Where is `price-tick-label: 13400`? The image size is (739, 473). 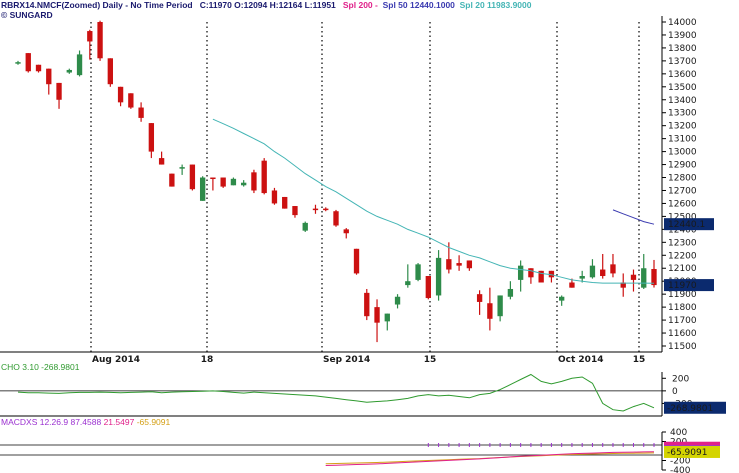 price-tick-label: 13400 is located at coordinates (682, 101).